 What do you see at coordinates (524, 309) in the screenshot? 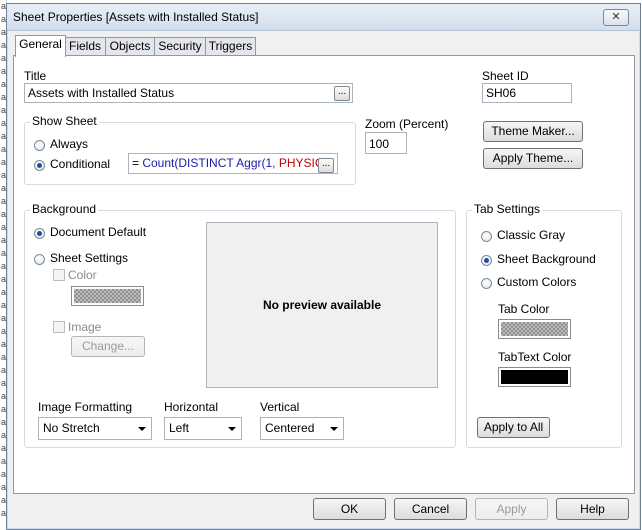
I see `tab-color-label: Tab Color` at bounding box center [524, 309].